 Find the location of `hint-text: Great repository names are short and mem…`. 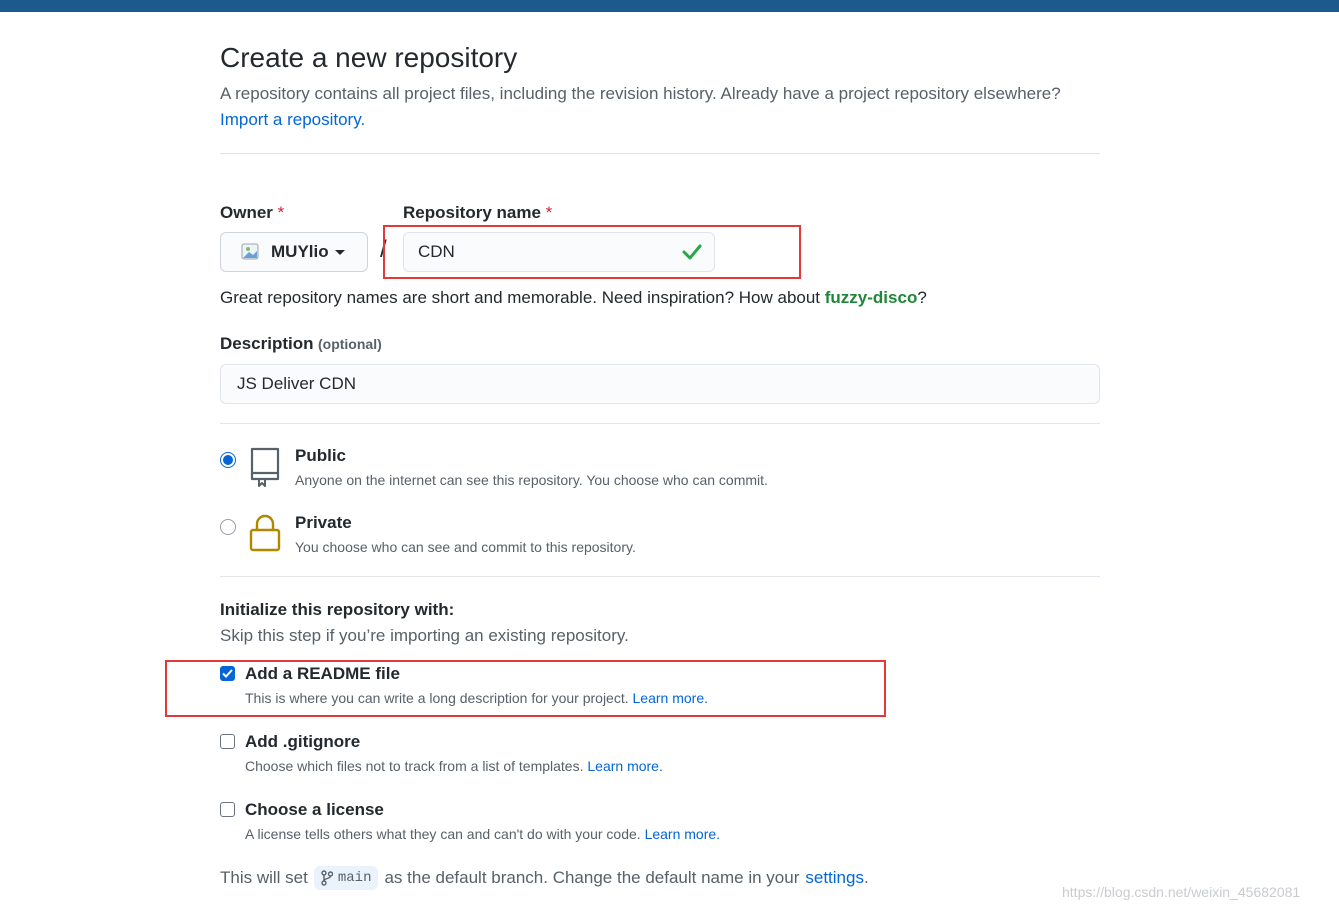

hint-text: Great repository names are short and mem… is located at coordinates (520, 297).